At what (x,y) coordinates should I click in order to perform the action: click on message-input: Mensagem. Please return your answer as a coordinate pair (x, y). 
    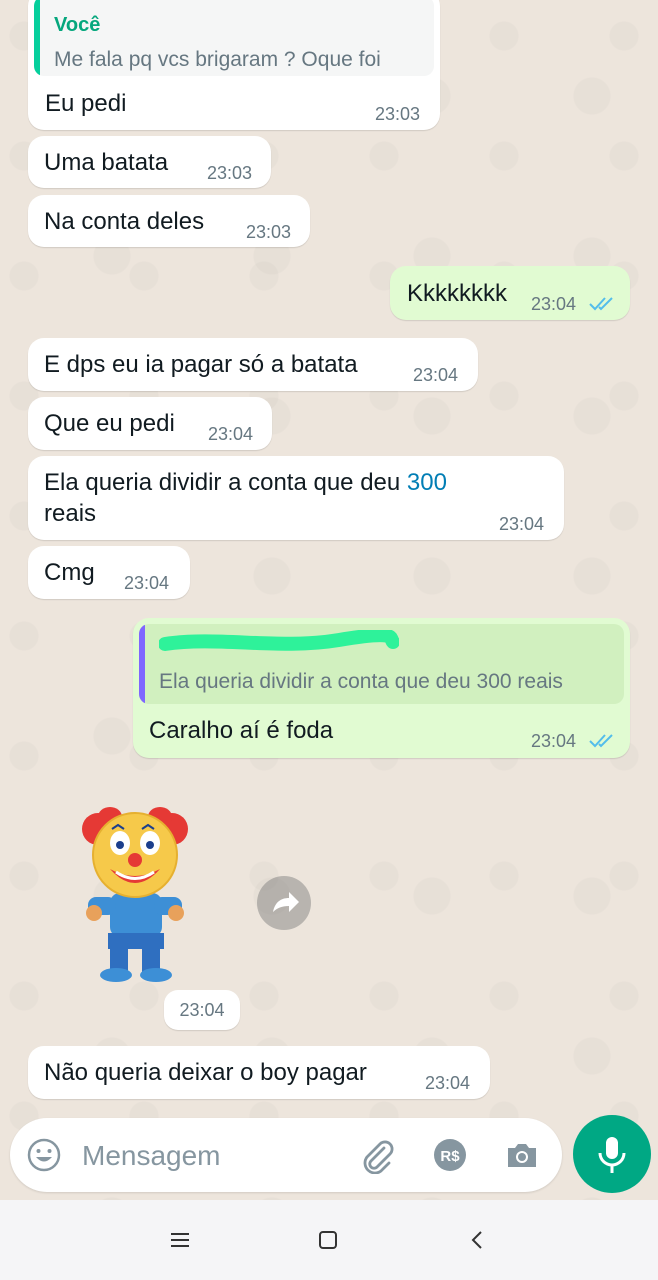
    Looking at the image, I should click on (151, 1156).